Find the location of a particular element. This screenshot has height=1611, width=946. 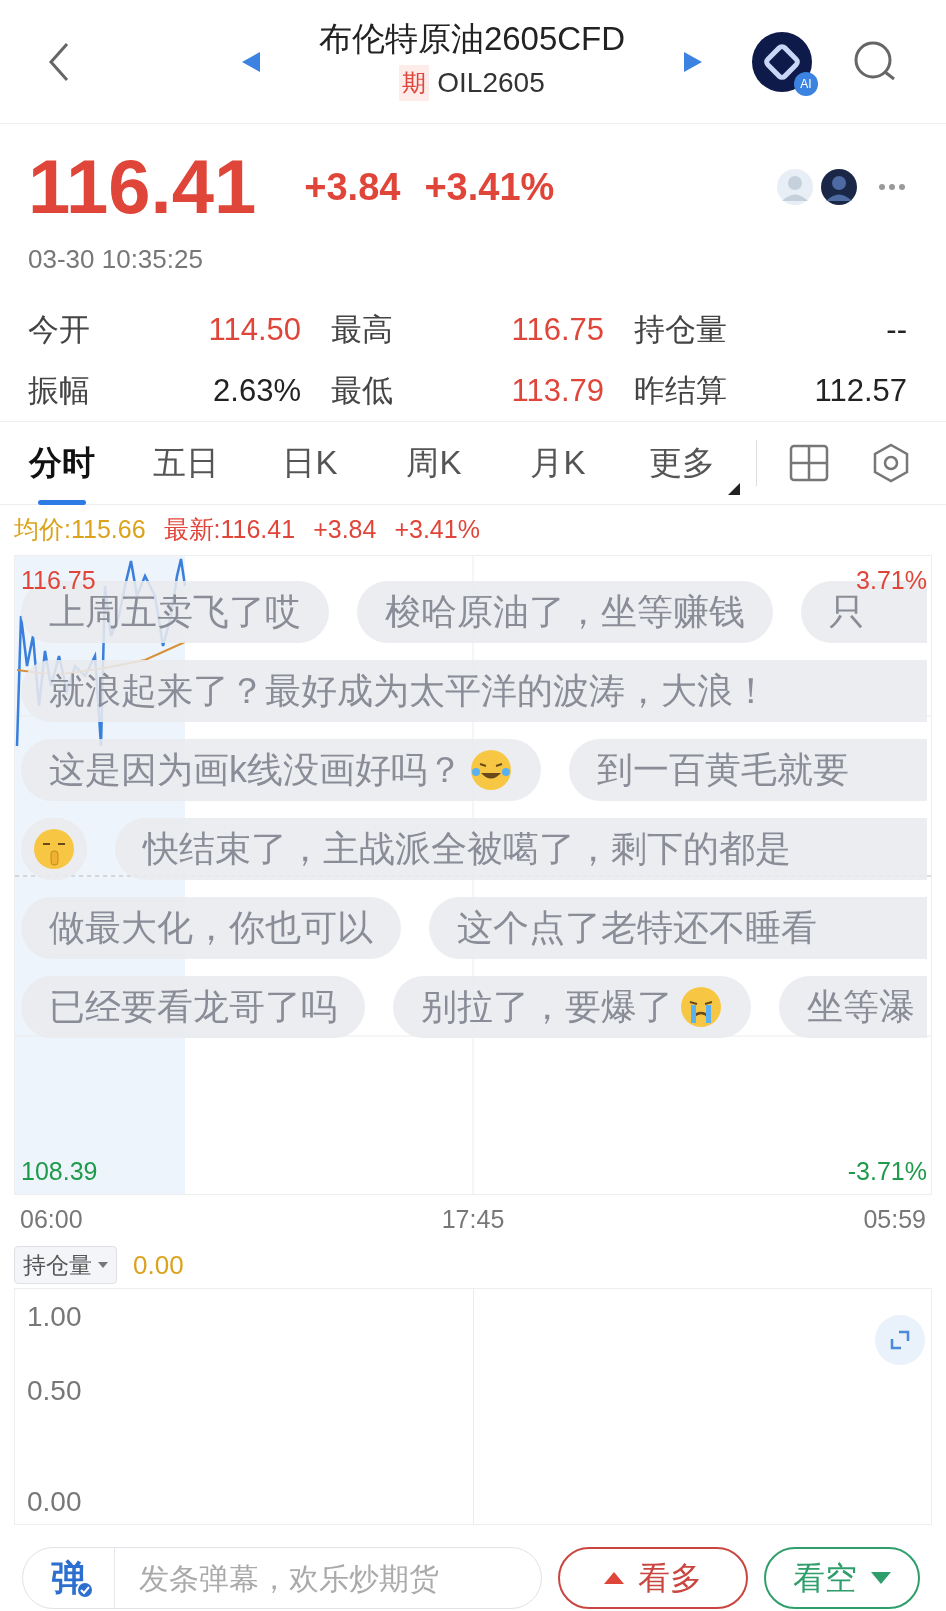

axis-label: 3.71% is located at coordinates (891, 580).